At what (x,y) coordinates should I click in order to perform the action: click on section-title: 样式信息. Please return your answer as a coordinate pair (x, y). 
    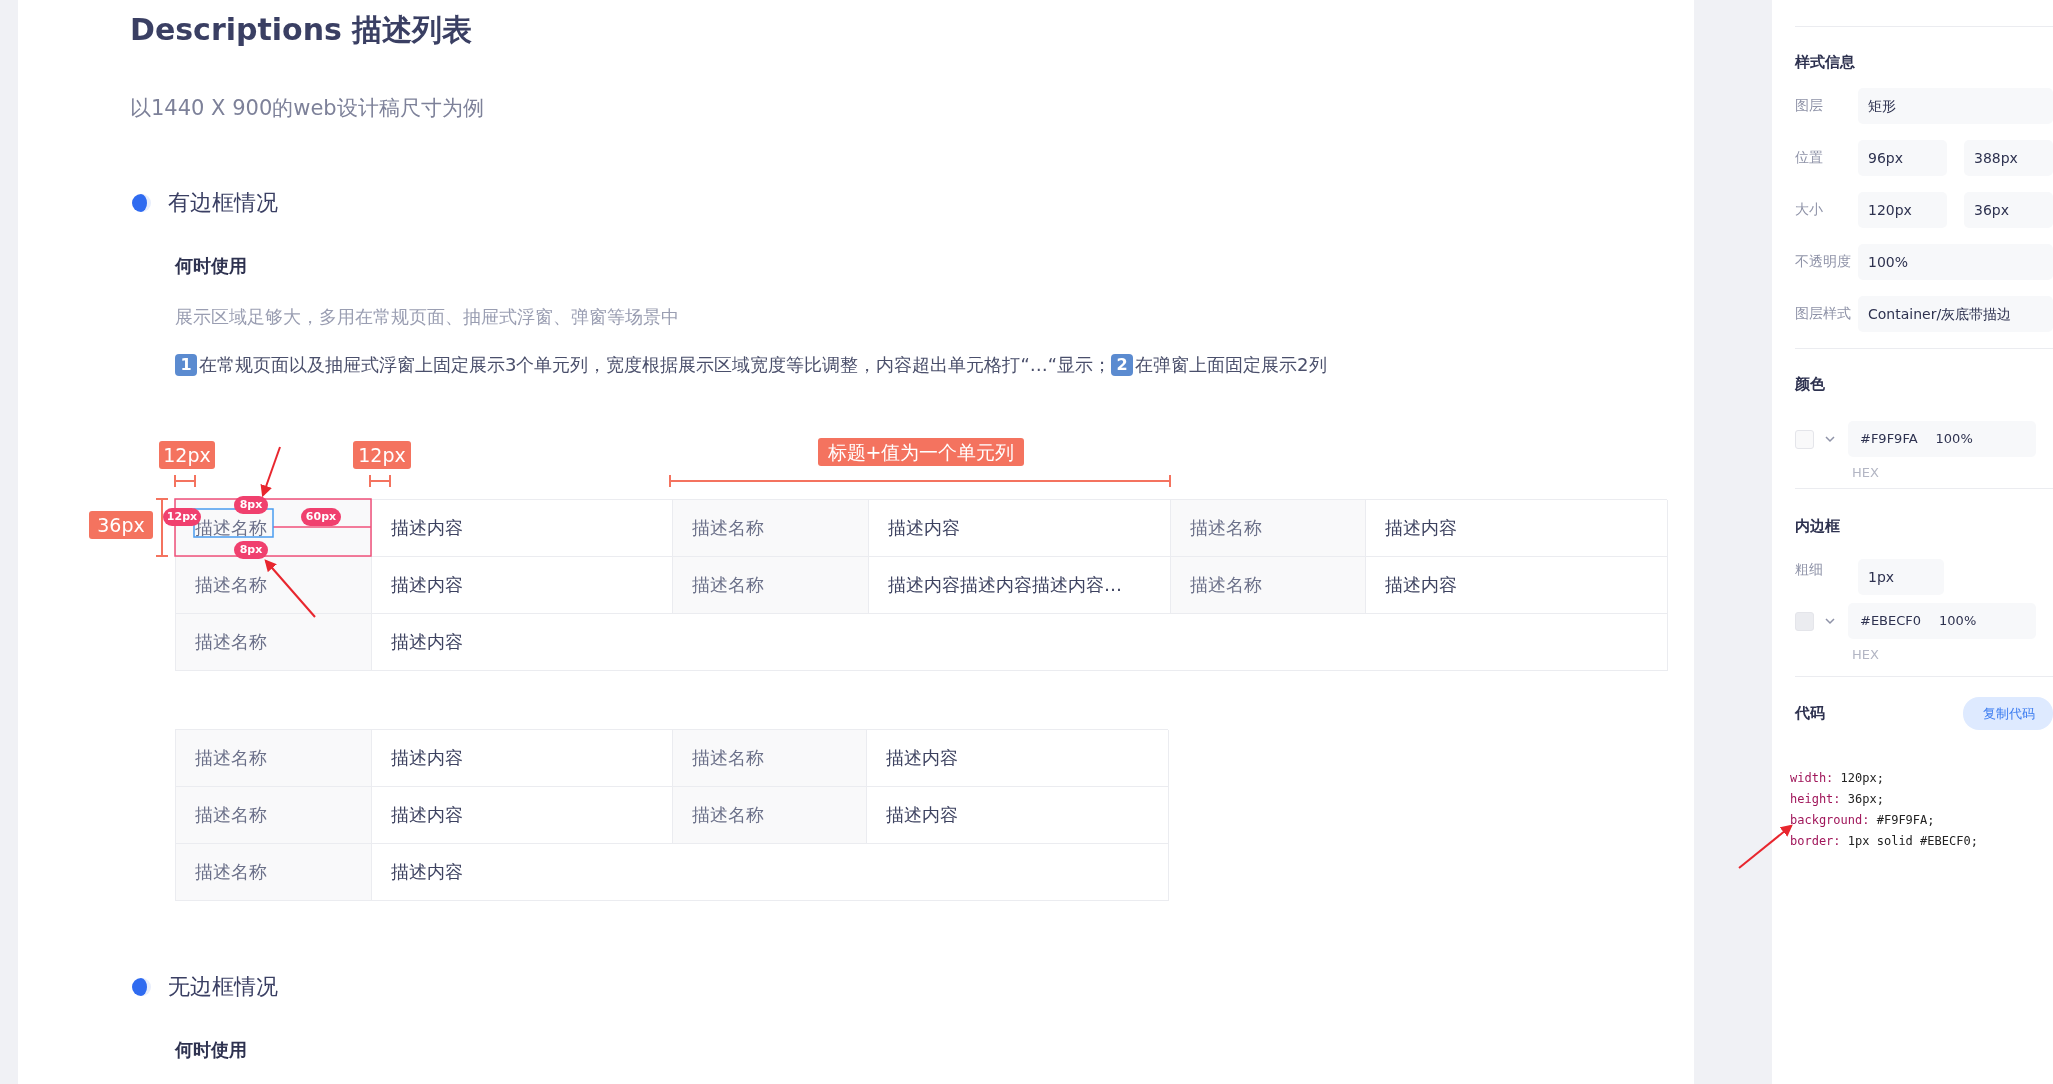
    Looking at the image, I should click on (1825, 62).